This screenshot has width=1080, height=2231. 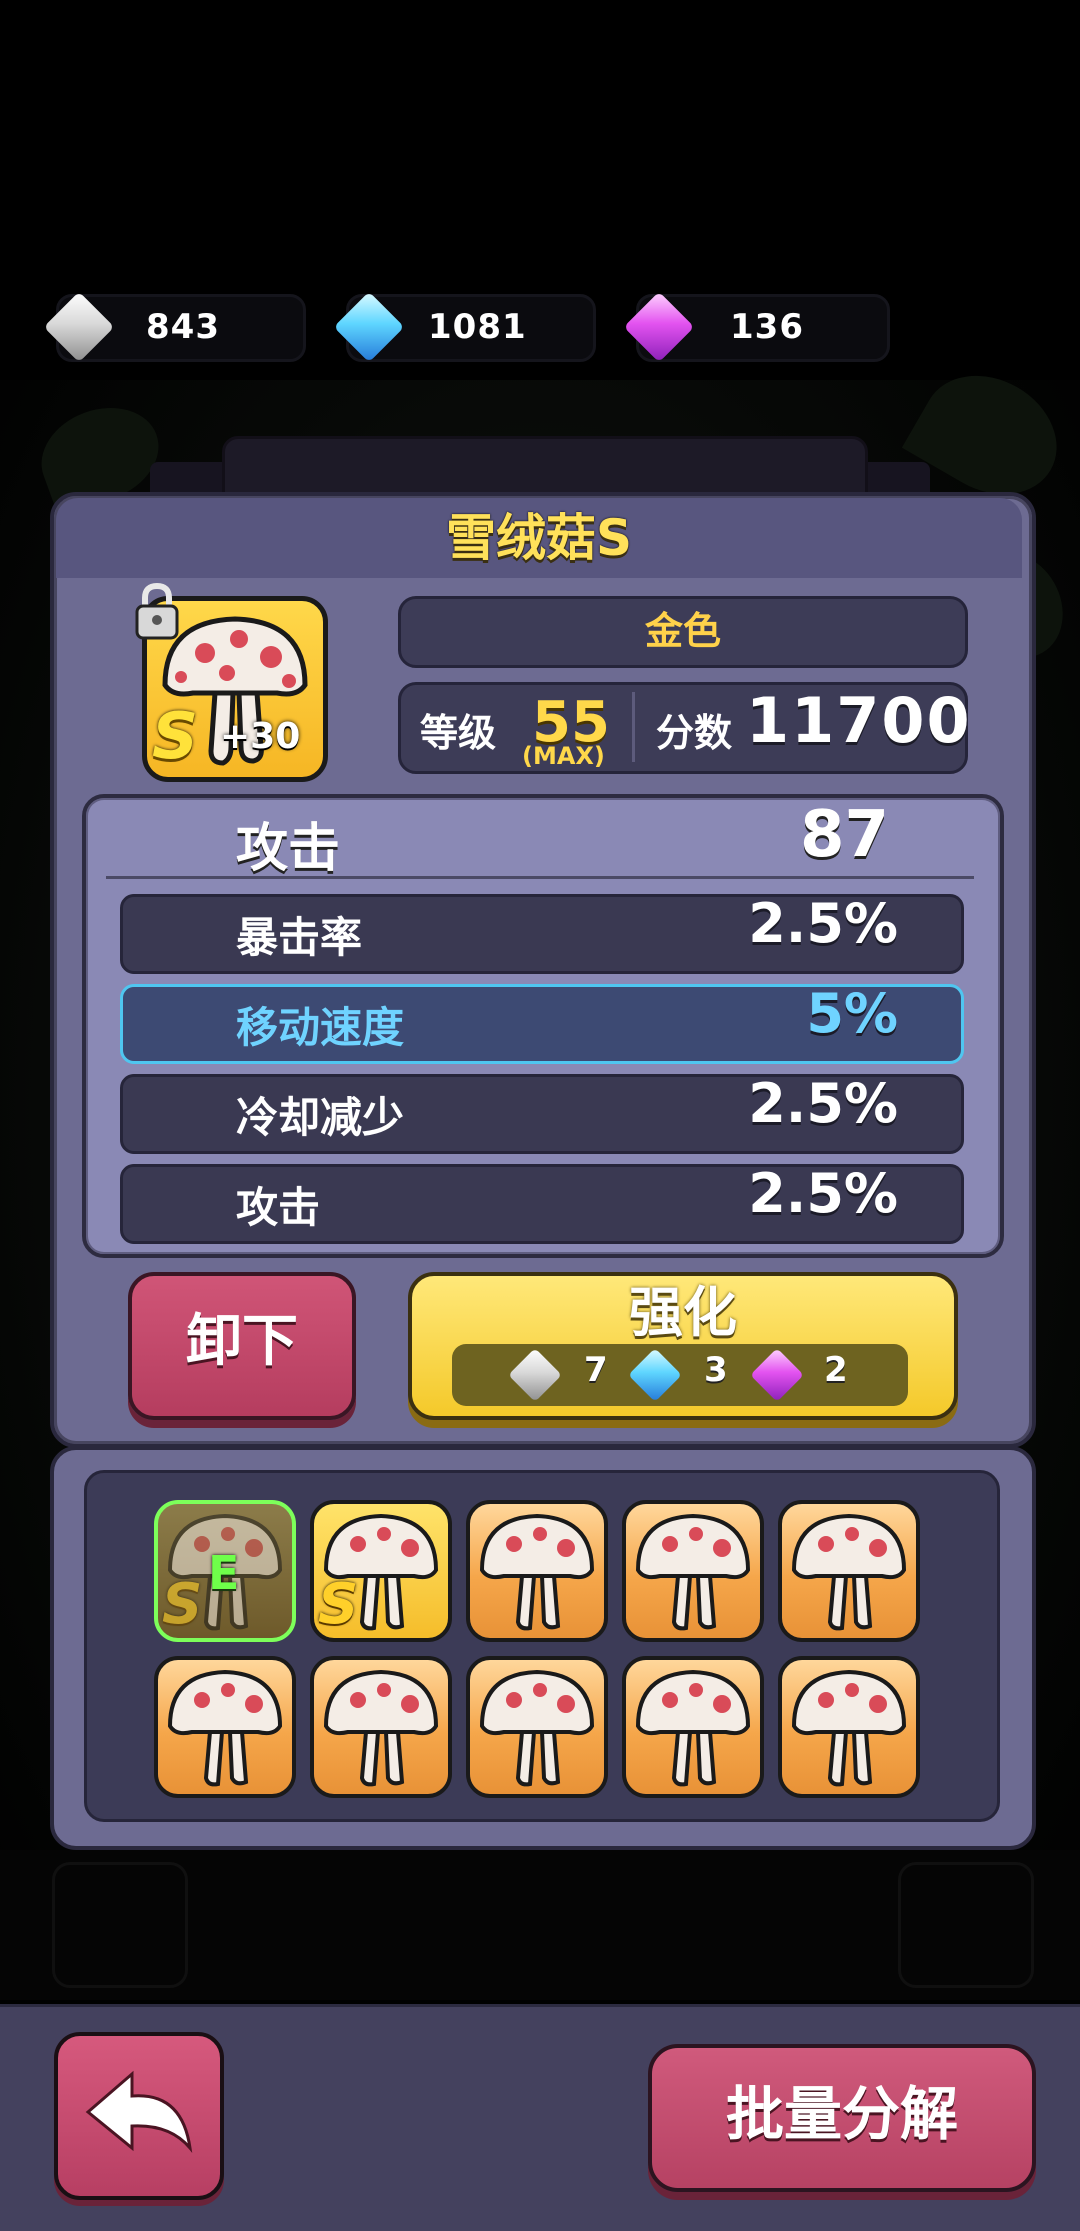 I want to click on item-name: 雪绒菇S, so click(x=538, y=538).